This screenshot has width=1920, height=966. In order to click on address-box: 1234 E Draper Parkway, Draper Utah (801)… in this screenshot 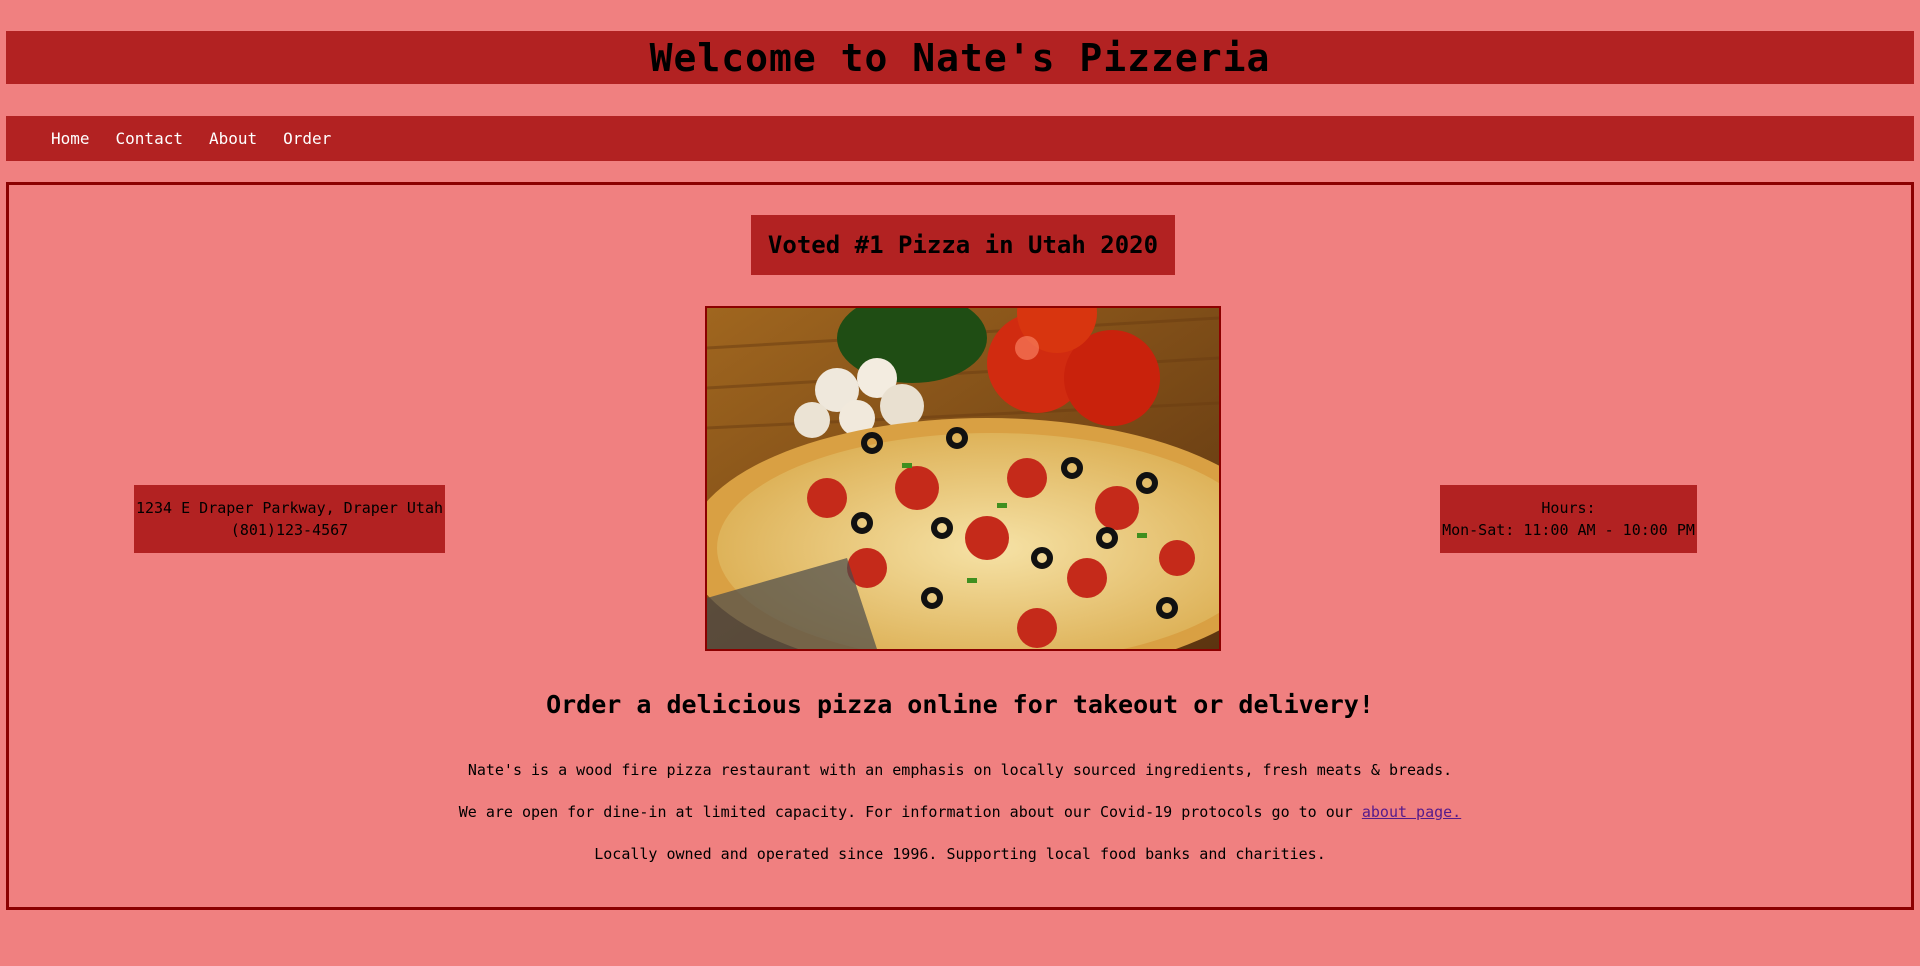, I will do `click(289, 519)`.